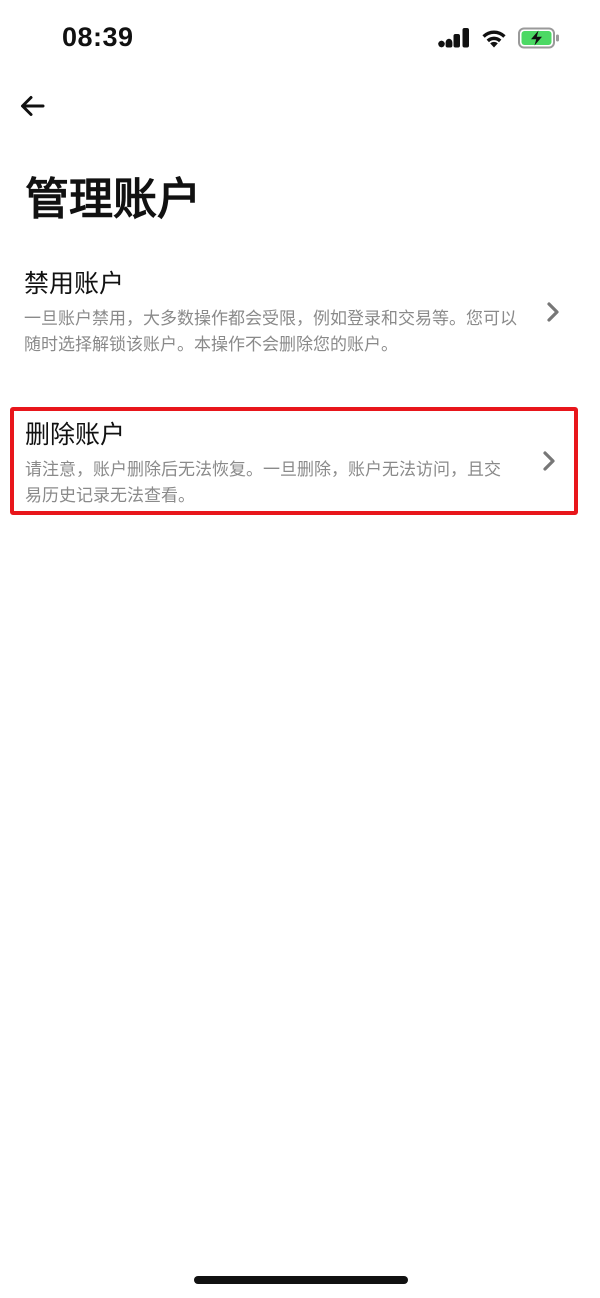 The width and height of the screenshot is (600, 1298). What do you see at coordinates (300, 40) in the screenshot?
I see `status-bar: 08:39` at bounding box center [300, 40].